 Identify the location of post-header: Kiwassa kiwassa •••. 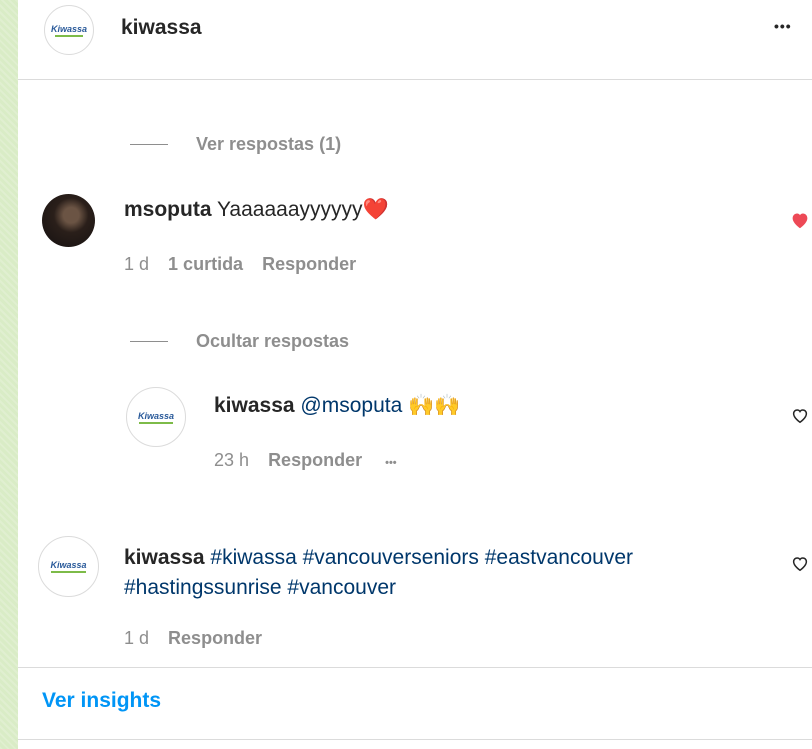
(415, 40).